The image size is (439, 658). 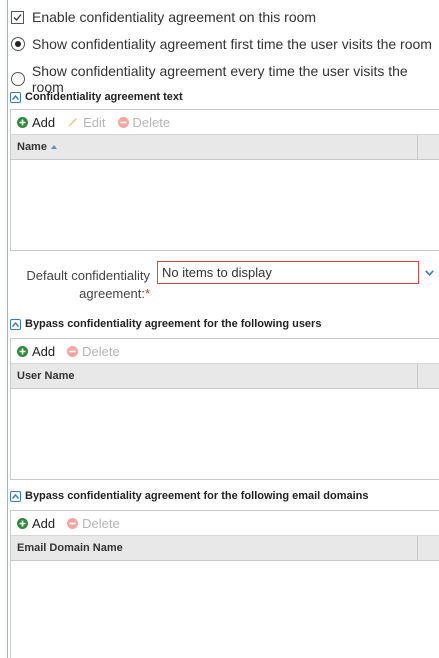 I want to click on add-domain-label: Add, so click(x=44, y=523).